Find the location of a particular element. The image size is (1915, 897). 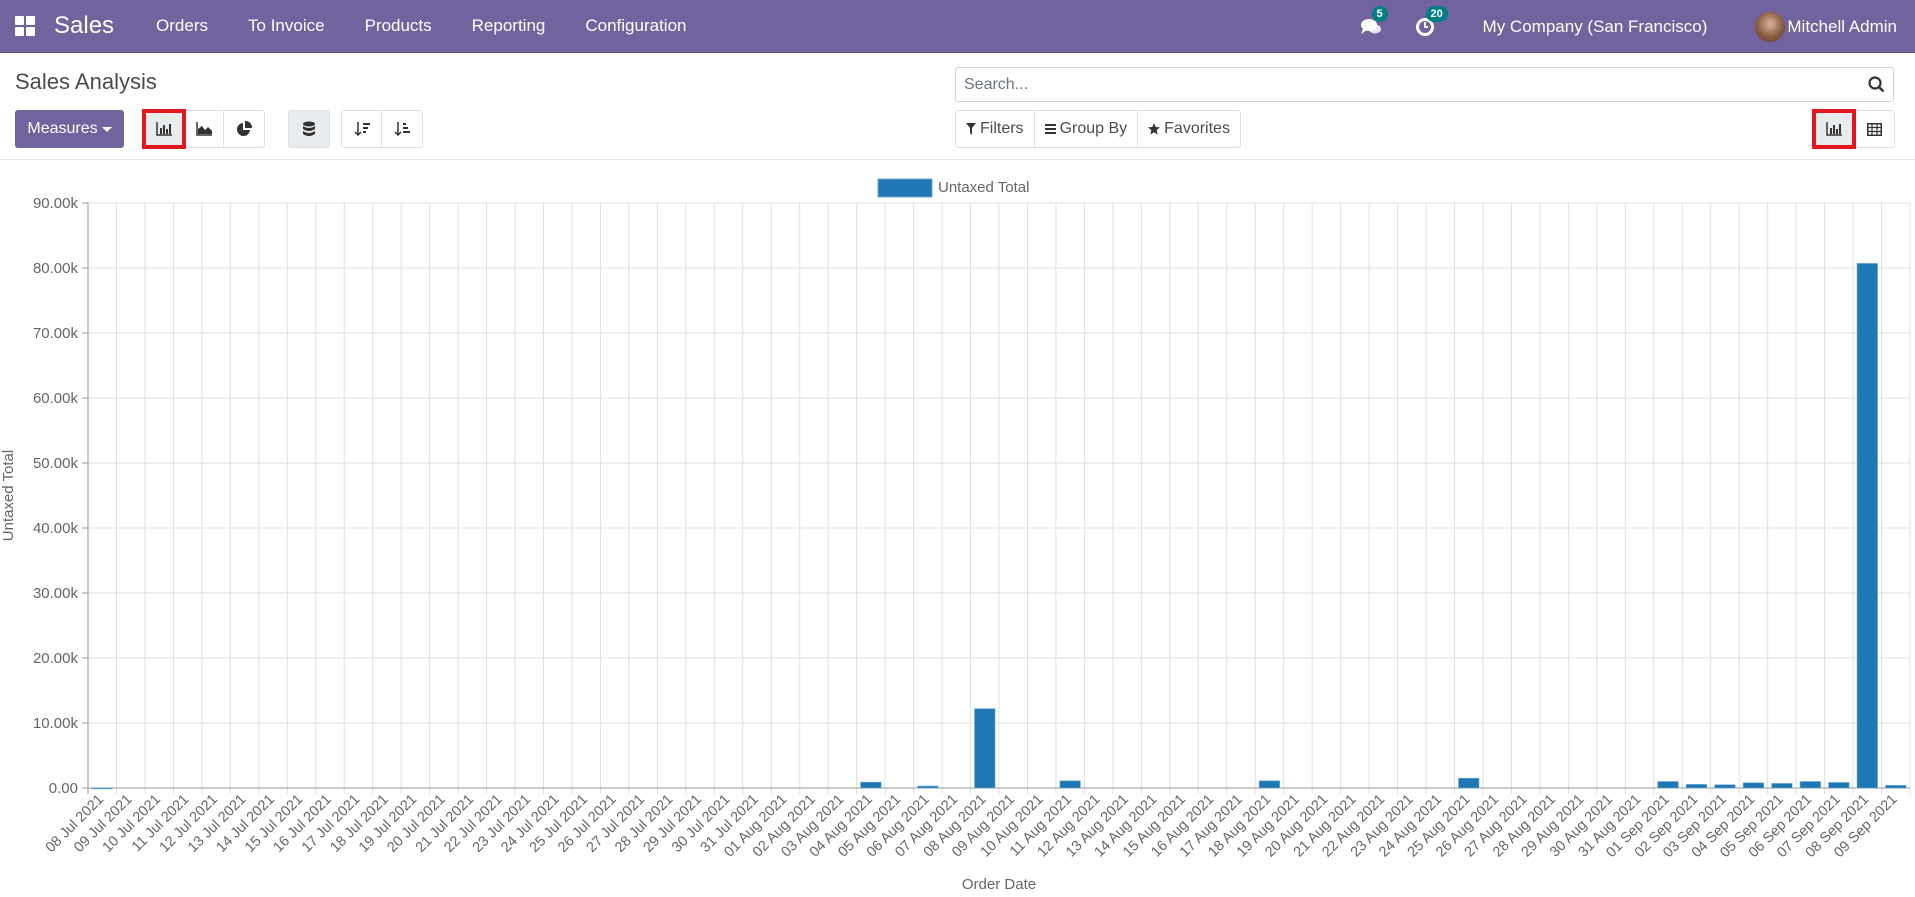

user-menu: Mitchell Admin is located at coordinates (1842, 27).